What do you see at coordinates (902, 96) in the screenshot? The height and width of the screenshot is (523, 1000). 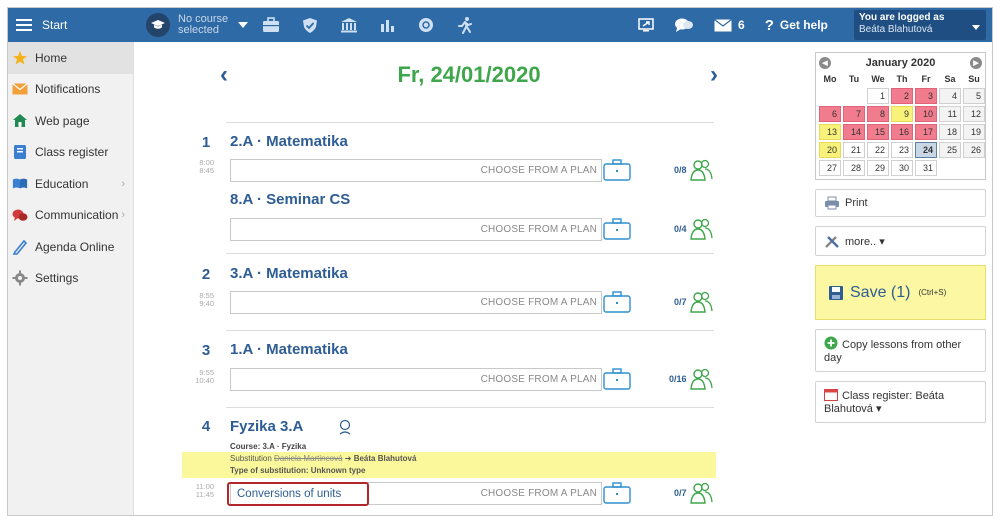 I see `calendar-day: 2` at bounding box center [902, 96].